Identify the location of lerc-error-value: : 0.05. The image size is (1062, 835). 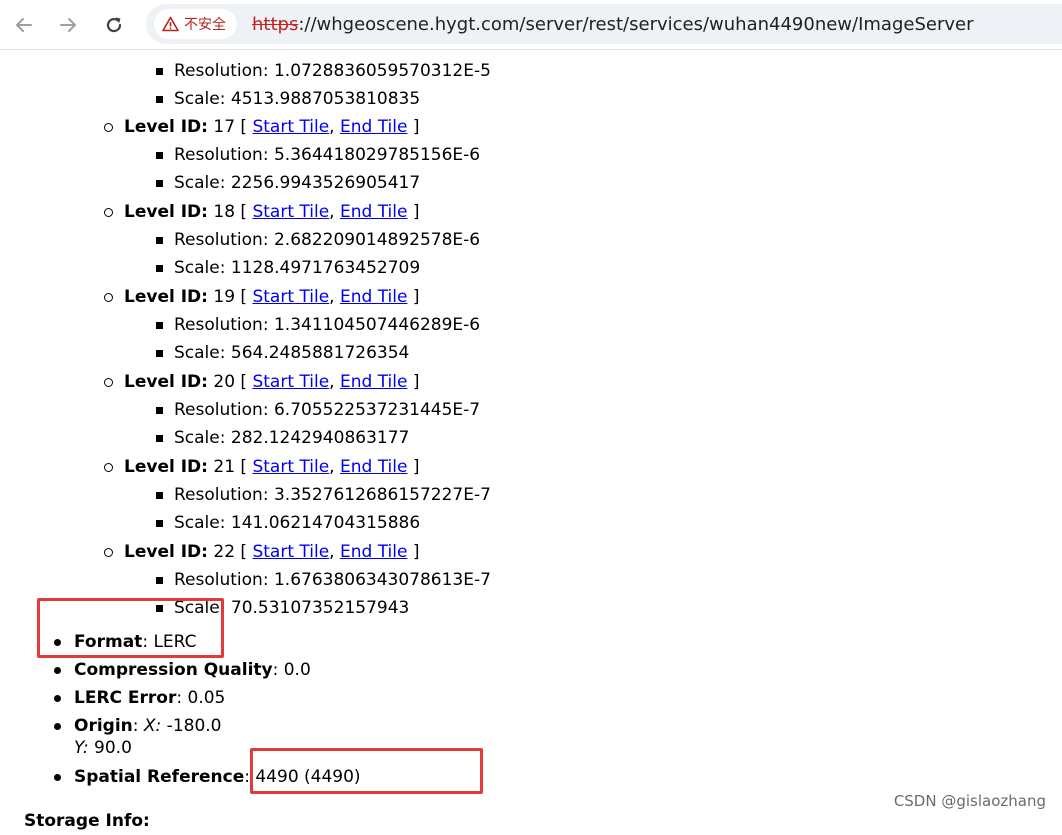
(201, 698).